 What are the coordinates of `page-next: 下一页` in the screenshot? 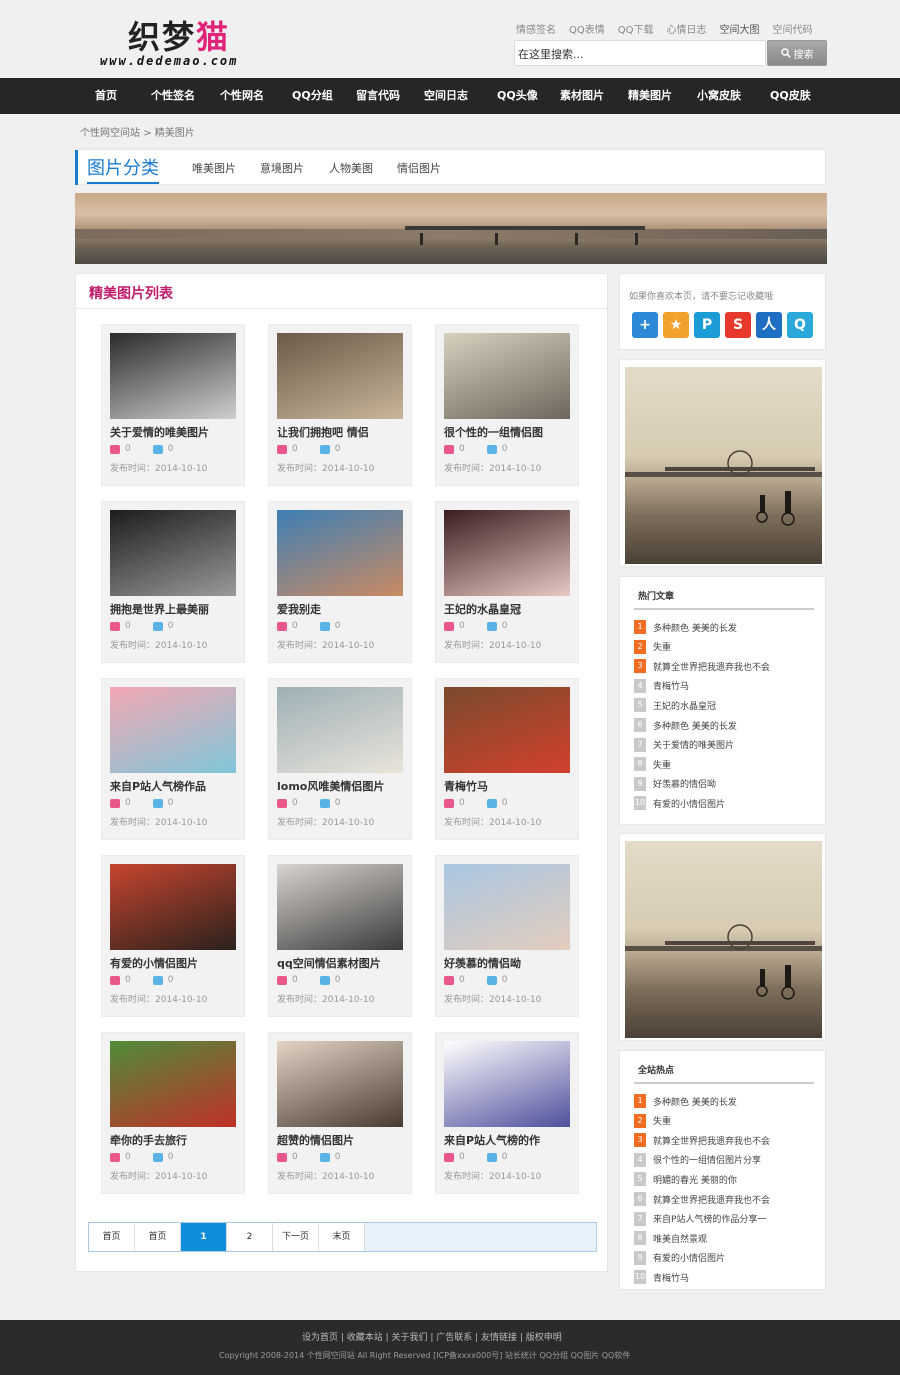 It's located at (296, 1237).